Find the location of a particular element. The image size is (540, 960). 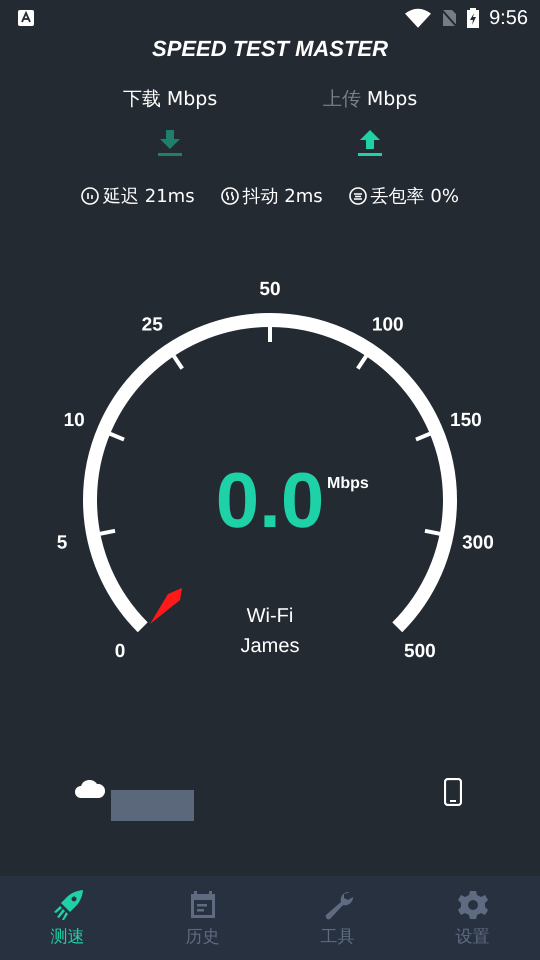

scale-label: 5 is located at coordinates (62, 543).